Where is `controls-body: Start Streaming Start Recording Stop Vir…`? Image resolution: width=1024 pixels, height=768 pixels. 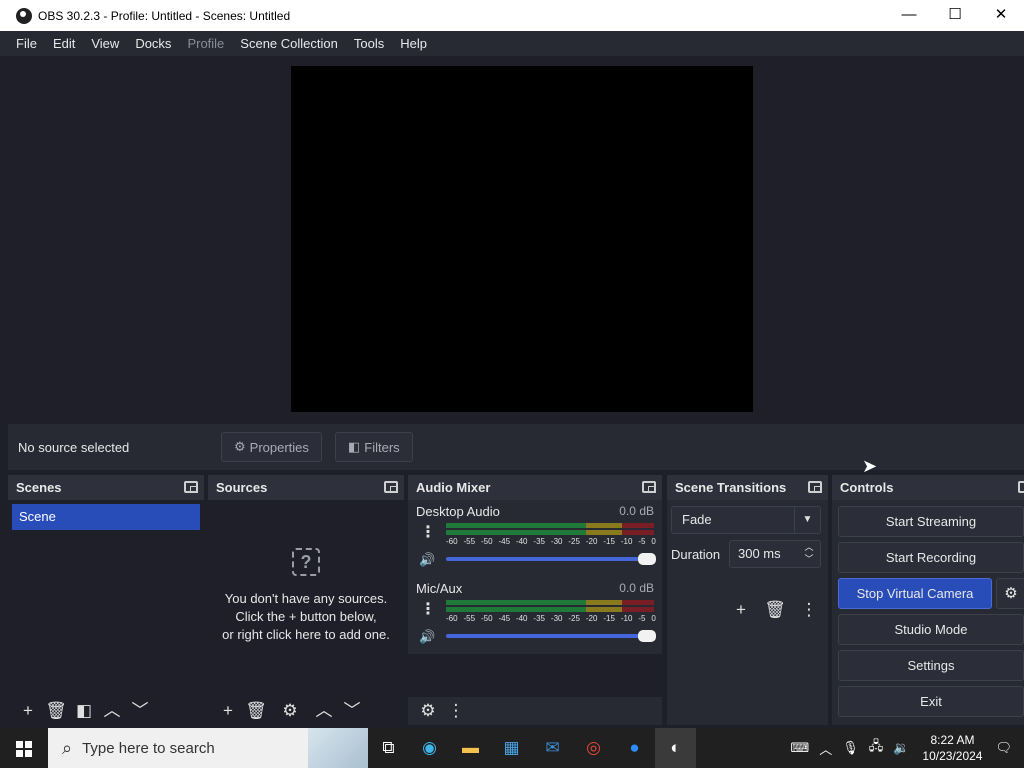 controls-body: Start Streaming Start Recording Stop Vir… is located at coordinates (928, 612).